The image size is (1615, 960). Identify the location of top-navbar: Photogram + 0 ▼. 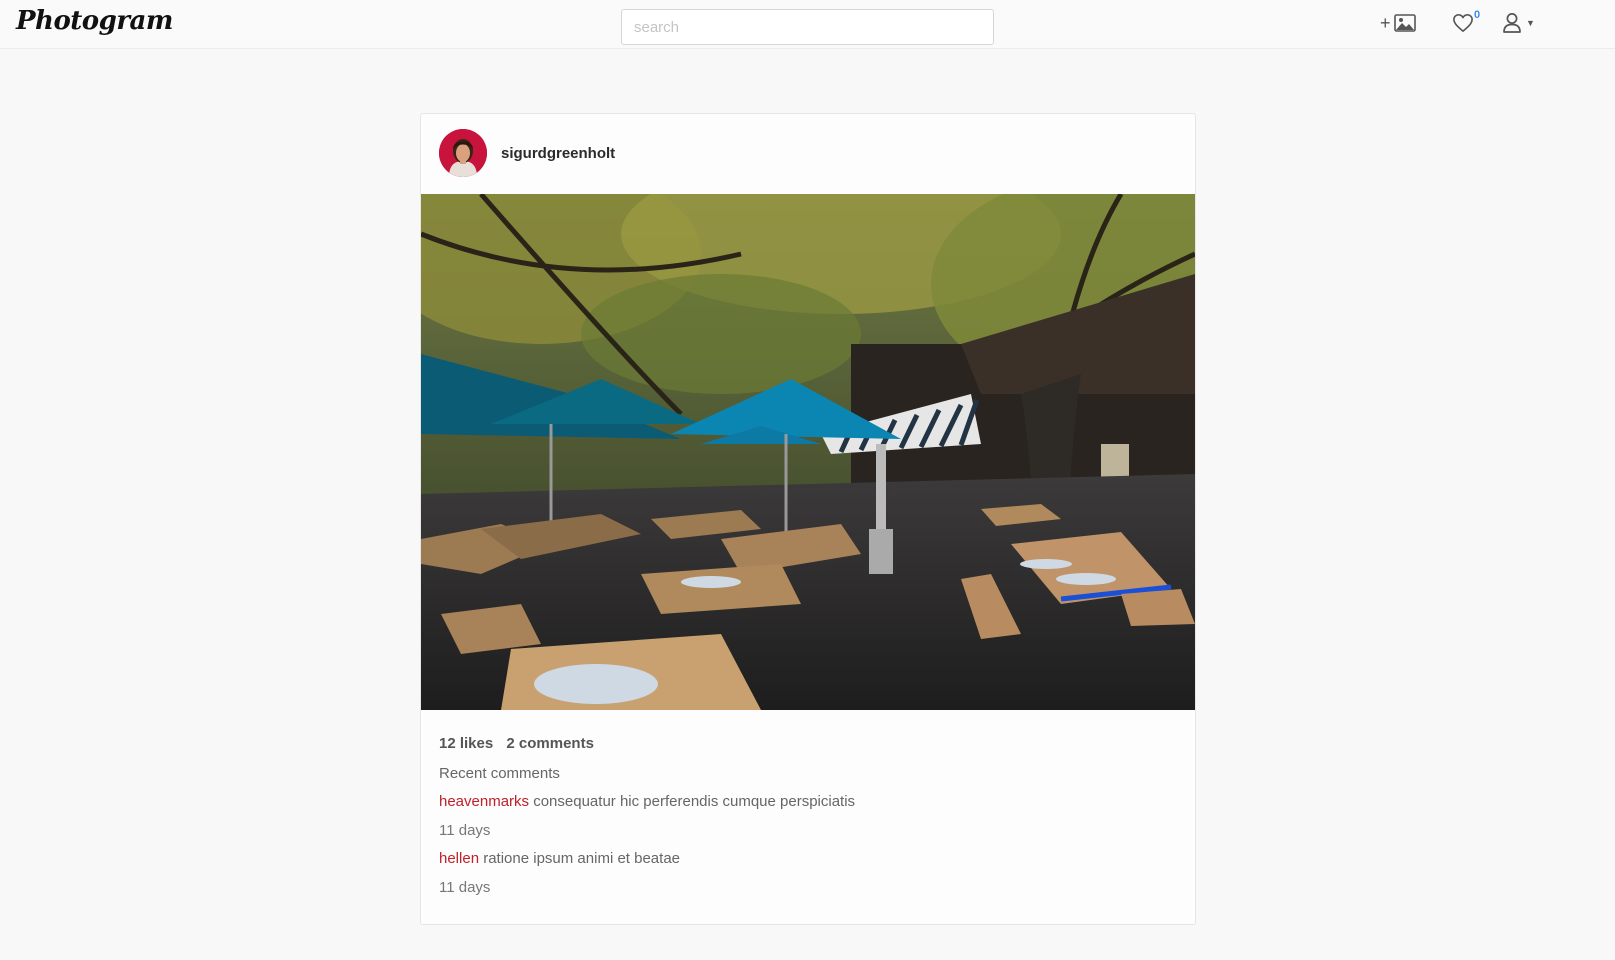
(807, 24).